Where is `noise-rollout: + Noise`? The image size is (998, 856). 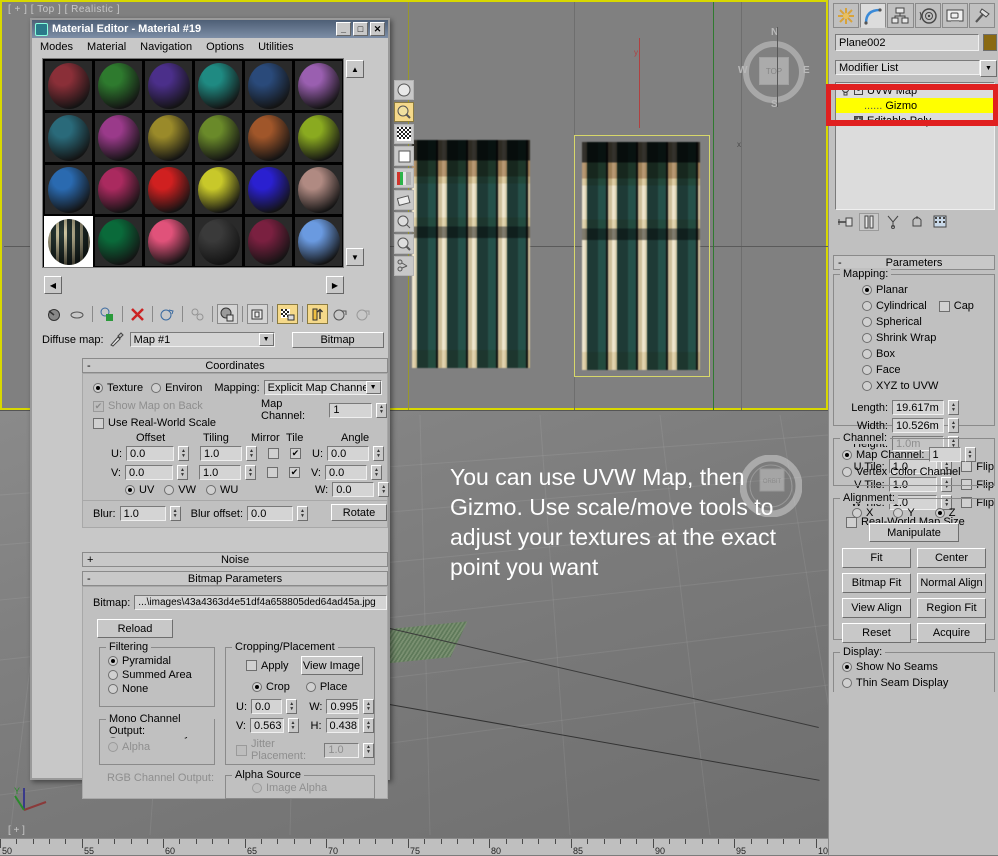
noise-rollout: + Noise is located at coordinates (235, 559).